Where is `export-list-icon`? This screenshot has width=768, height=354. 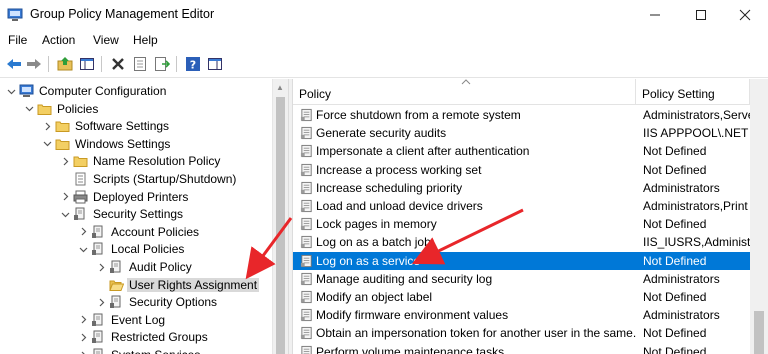
export-list-icon is located at coordinates (162, 64).